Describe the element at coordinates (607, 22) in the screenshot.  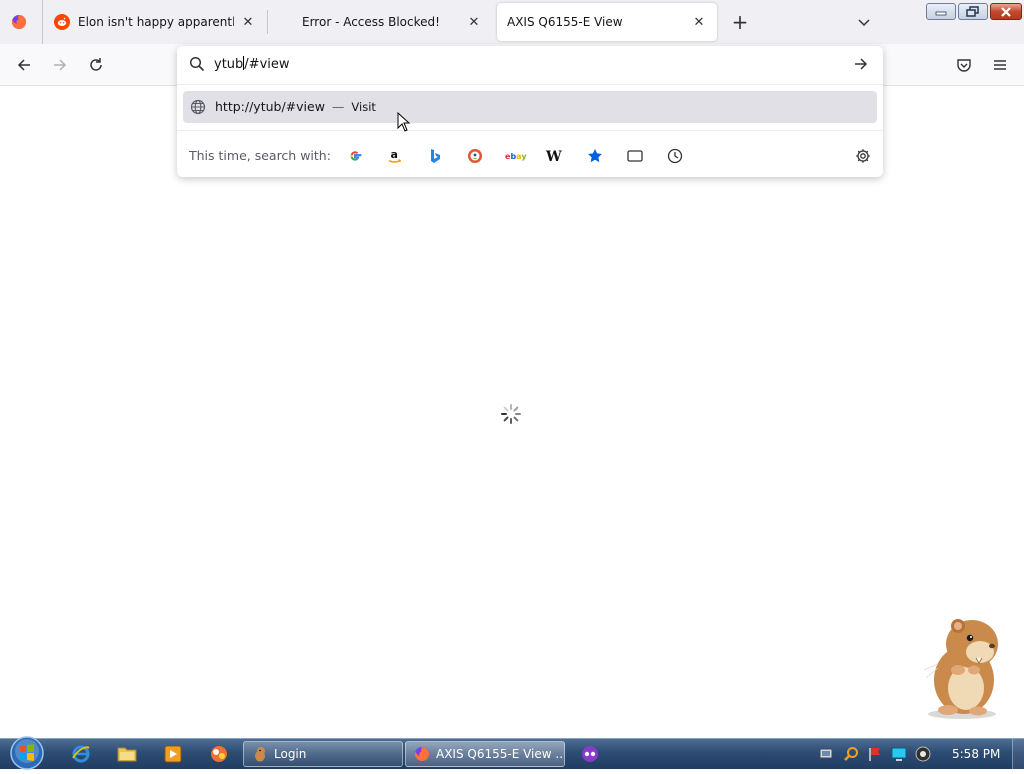
I see `tab-axis-view: AXIS Q6155-E View ✕` at that location.